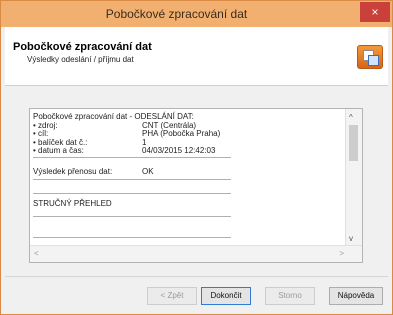  What do you see at coordinates (375, 12) in the screenshot?
I see `close-button: ×` at bounding box center [375, 12].